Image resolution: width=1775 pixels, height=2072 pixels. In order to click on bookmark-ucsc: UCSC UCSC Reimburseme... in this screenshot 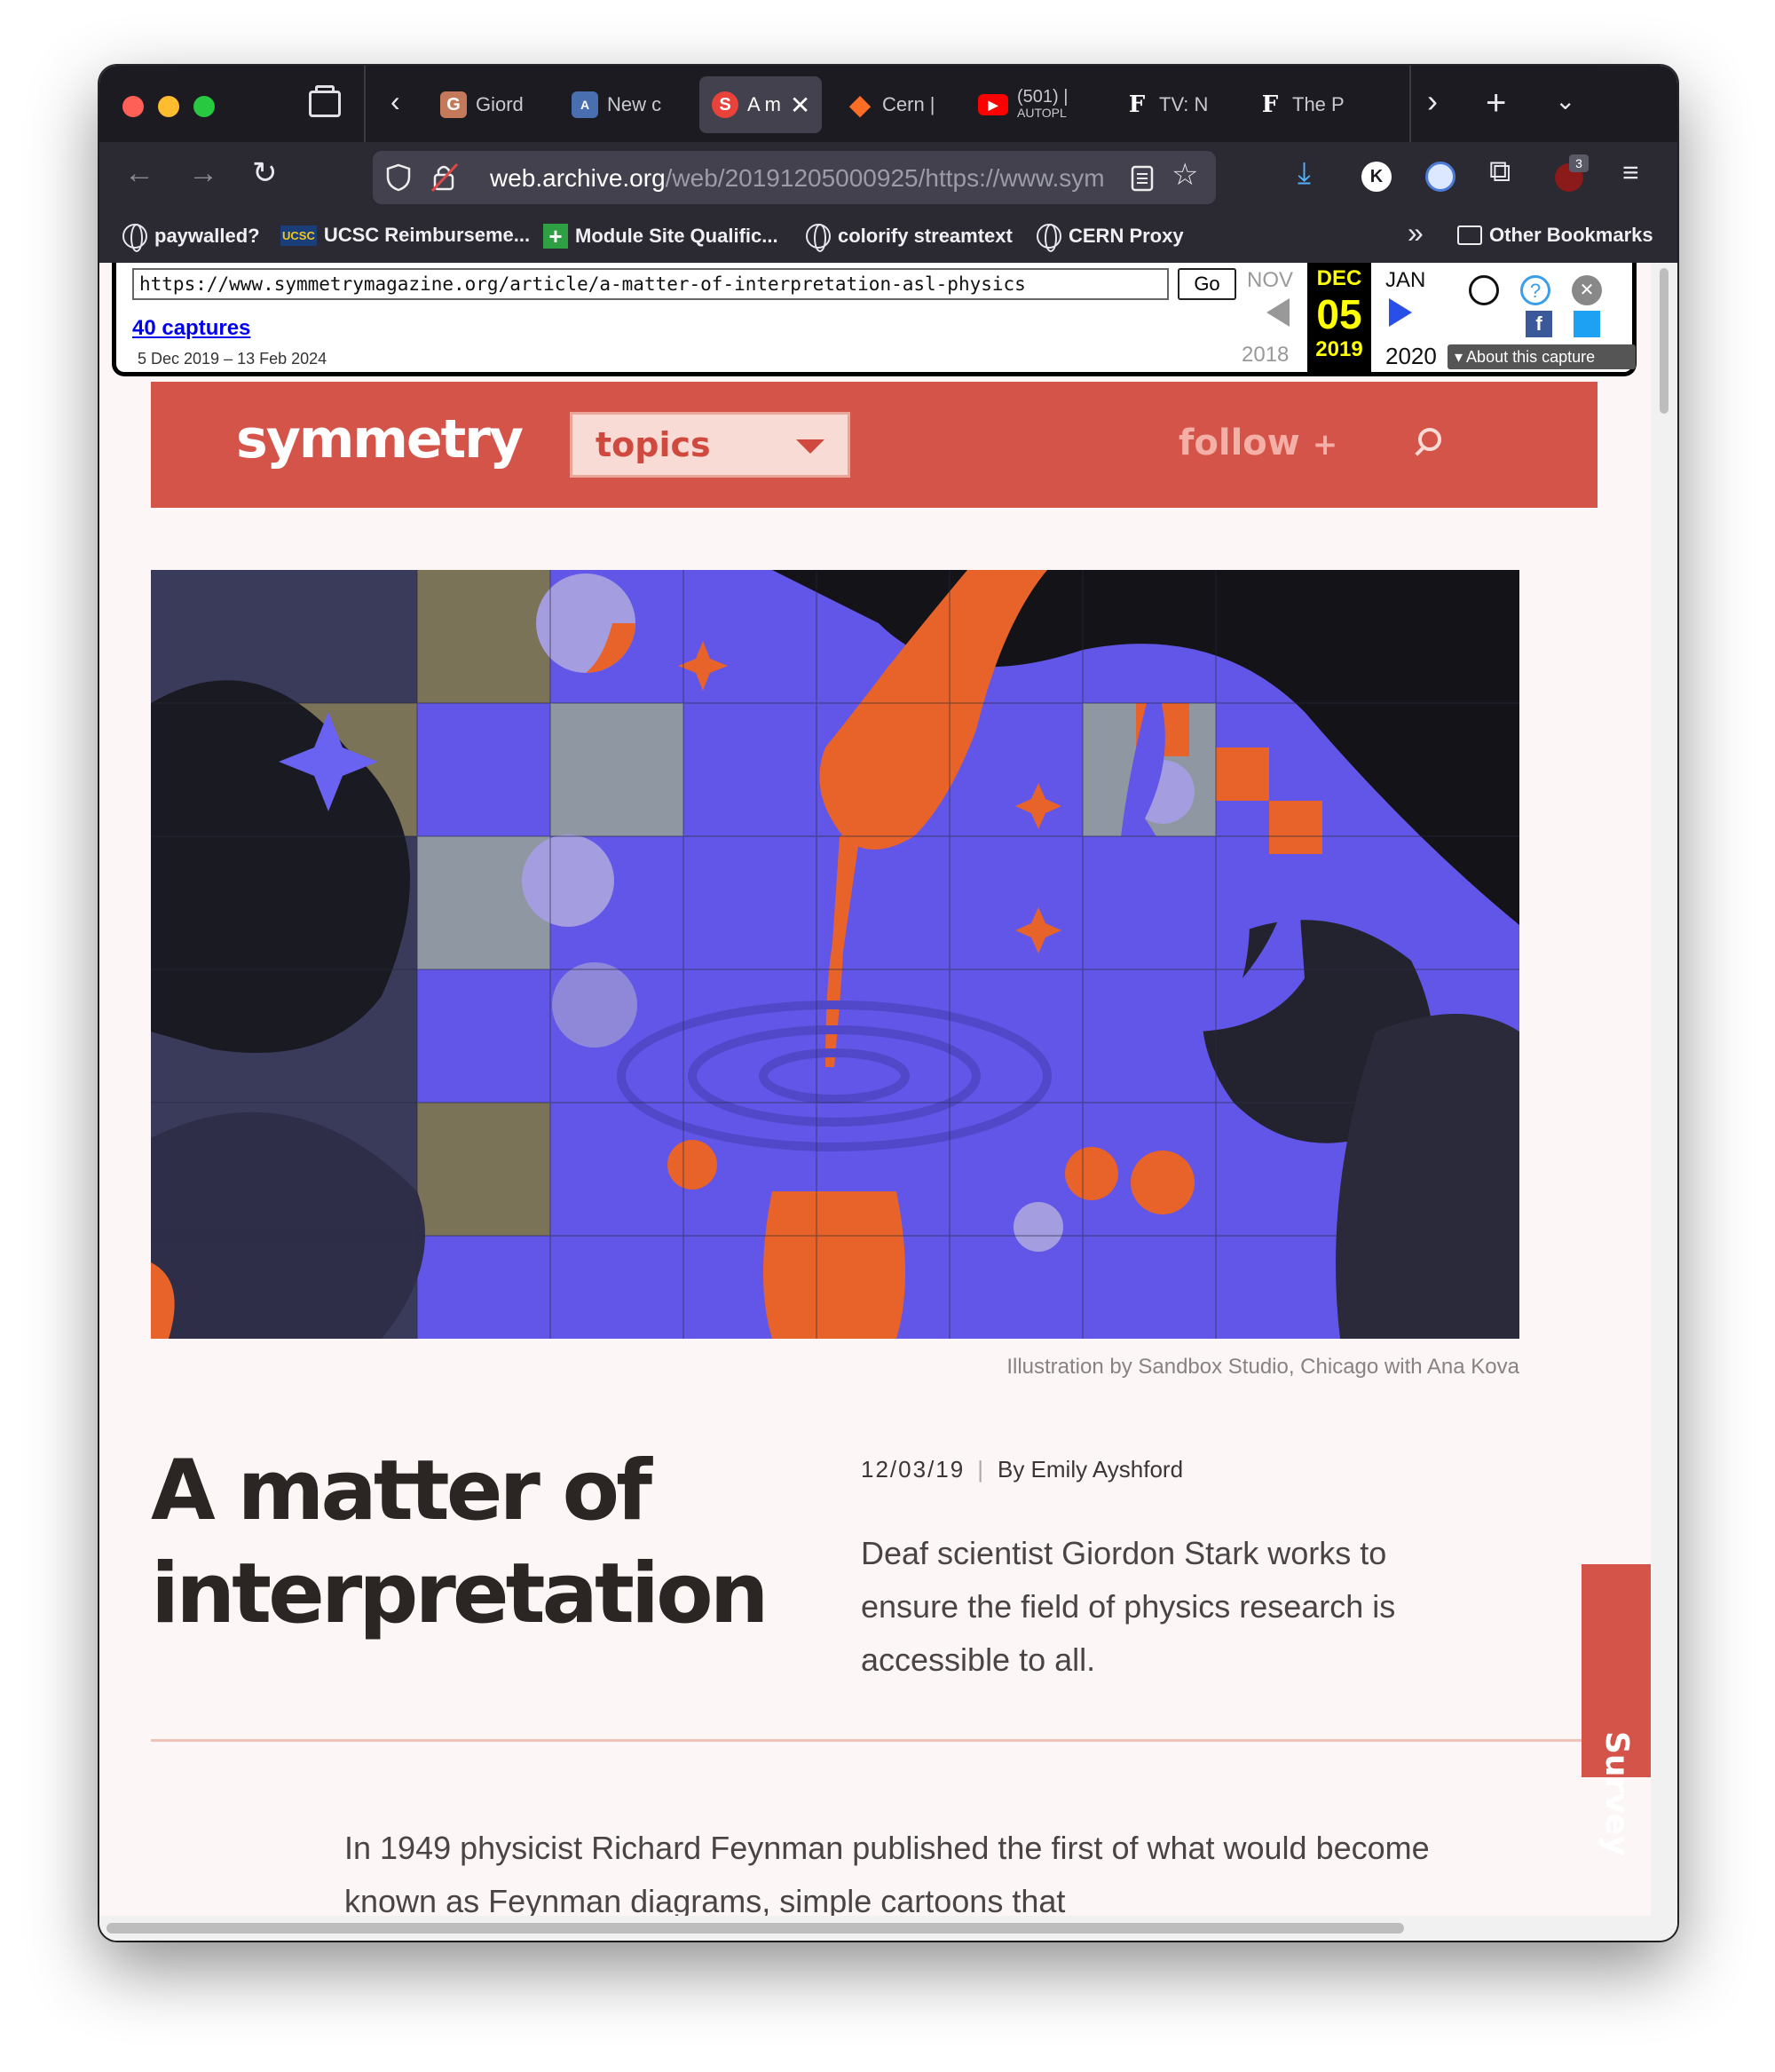, I will do `click(405, 235)`.